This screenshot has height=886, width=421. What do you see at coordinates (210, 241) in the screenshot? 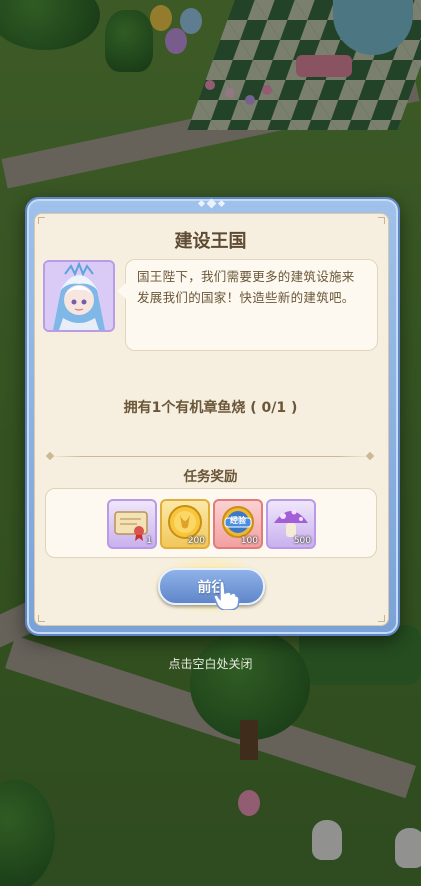
I see `dialog-title: 建设王国` at bounding box center [210, 241].